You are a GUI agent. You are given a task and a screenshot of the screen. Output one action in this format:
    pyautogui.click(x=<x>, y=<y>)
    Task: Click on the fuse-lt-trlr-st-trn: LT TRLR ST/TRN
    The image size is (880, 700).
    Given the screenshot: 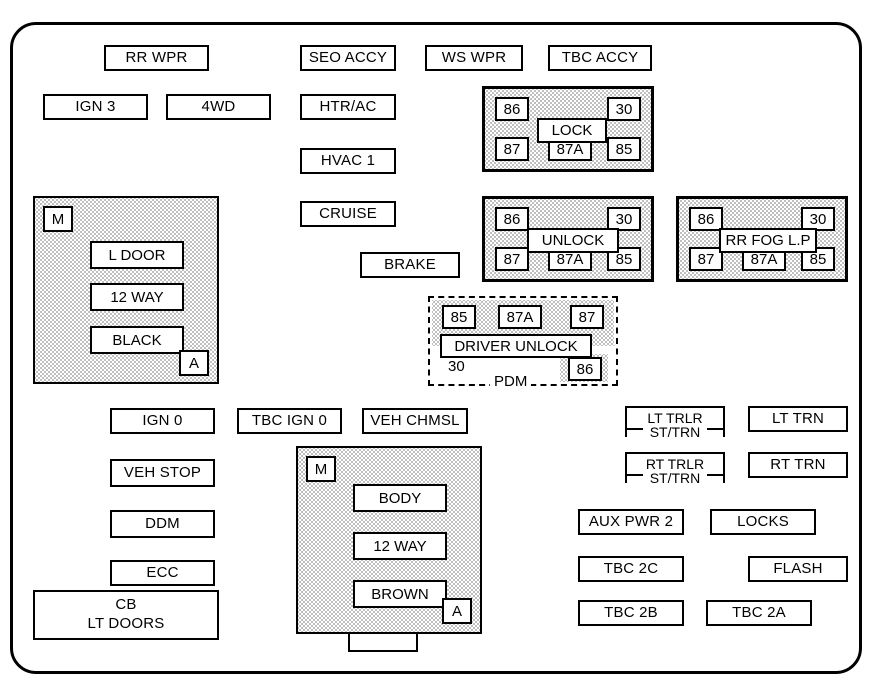 What is the action you would take?
    pyautogui.click(x=675, y=426)
    